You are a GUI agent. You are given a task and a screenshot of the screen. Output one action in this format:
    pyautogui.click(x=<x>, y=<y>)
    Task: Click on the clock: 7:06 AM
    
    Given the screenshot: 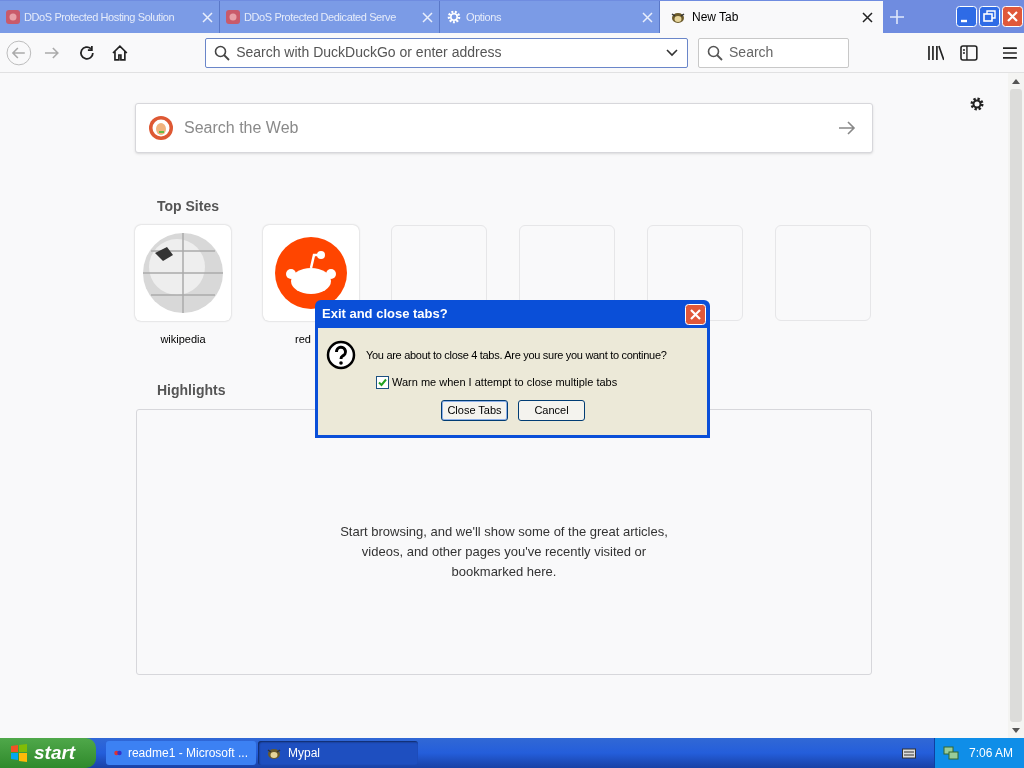 What is the action you would take?
    pyautogui.click(x=991, y=753)
    